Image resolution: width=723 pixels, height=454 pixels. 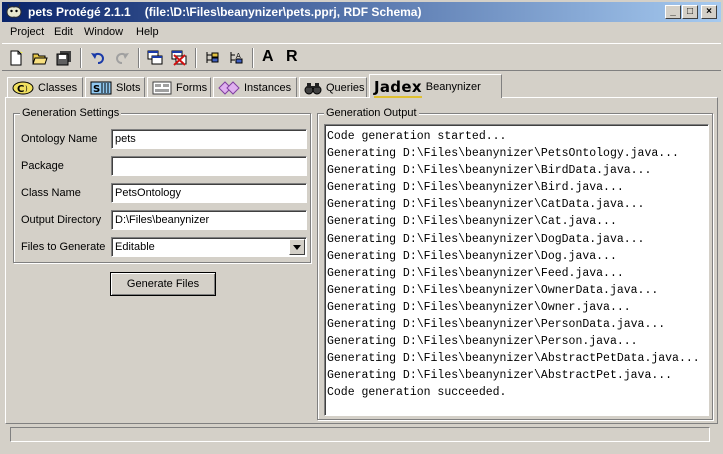 I want to click on menu-edit: Edit, so click(x=63, y=32).